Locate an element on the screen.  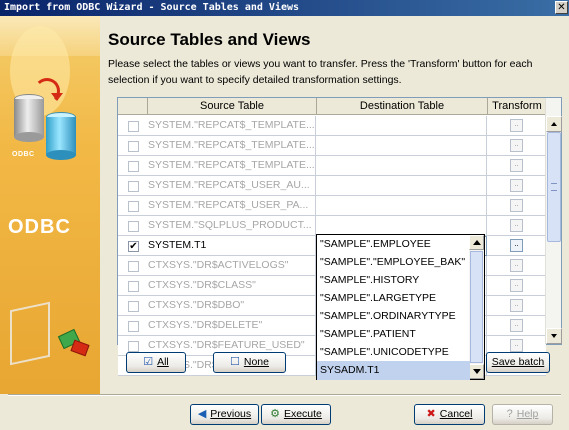
dropdown-option: "SAMPLE".ORDINARYTYPE is located at coordinates (393, 316).